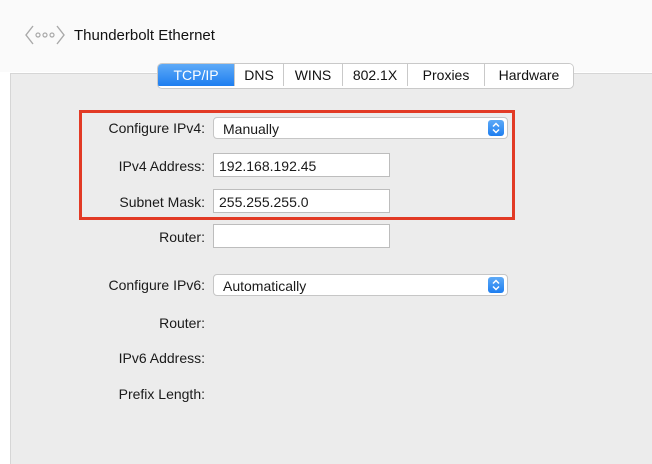  What do you see at coordinates (157, 285) in the screenshot?
I see `configure-ipv6-label: Configure IPv6:` at bounding box center [157, 285].